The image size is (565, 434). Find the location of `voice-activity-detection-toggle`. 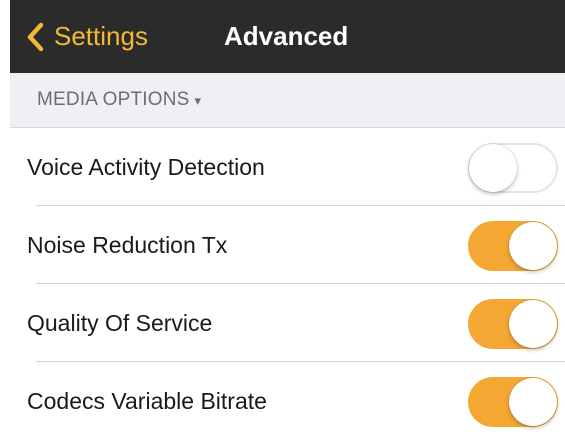

voice-activity-detection-toggle is located at coordinates (513, 168).